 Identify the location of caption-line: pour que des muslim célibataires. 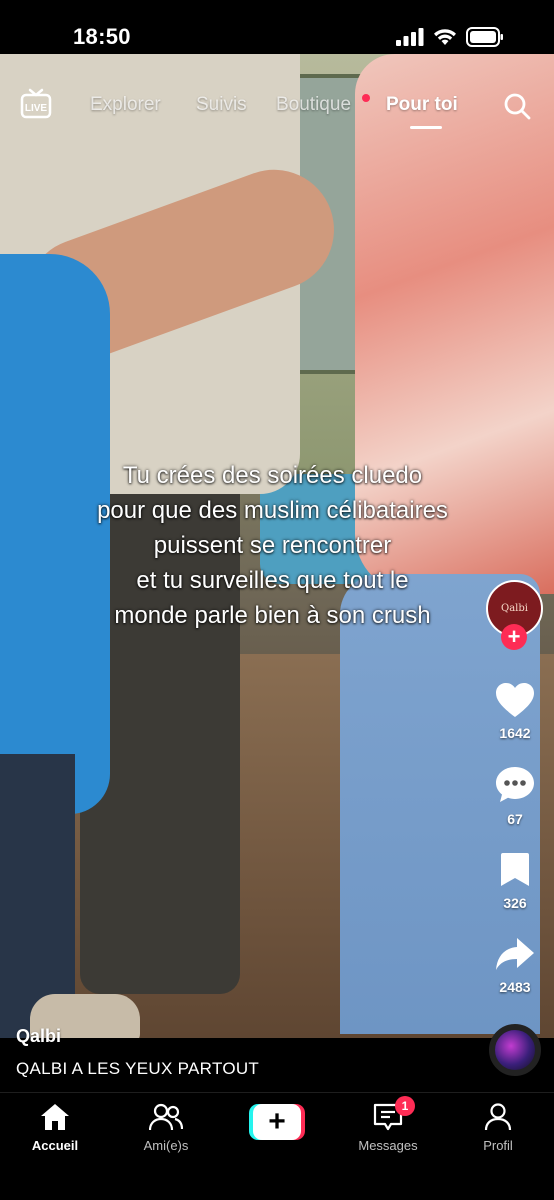
(272, 510).